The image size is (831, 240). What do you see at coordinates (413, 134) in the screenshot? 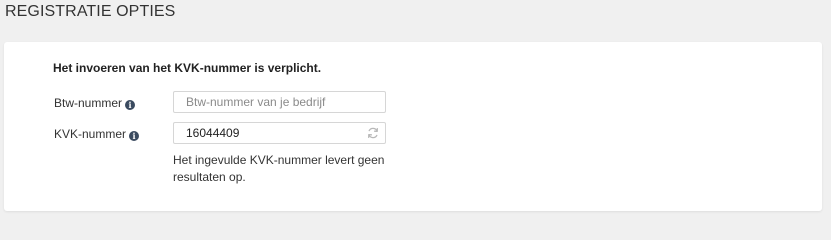
I see `kvk-row: KVK-nummer i` at bounding box center [413, 134].